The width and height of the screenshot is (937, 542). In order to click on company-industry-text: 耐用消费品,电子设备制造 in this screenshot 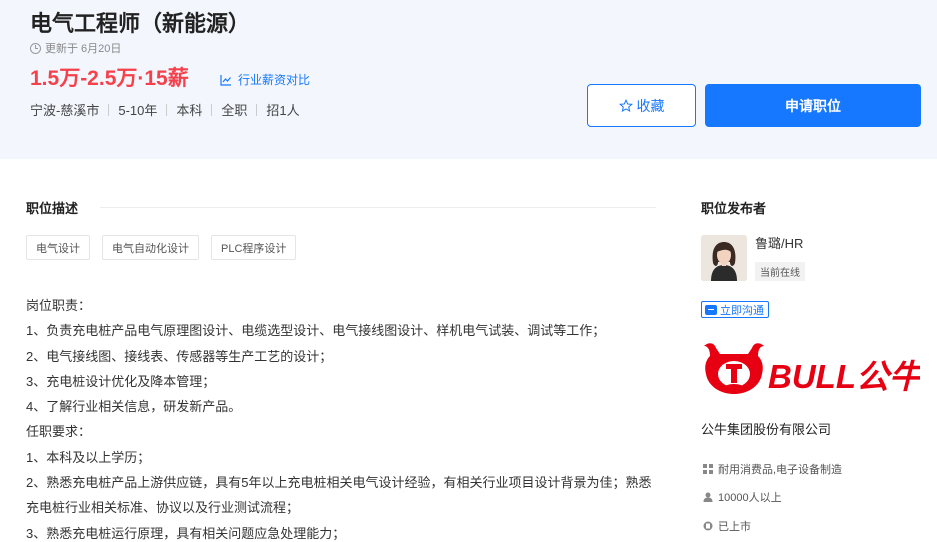, I will do `click(780, 470)`.